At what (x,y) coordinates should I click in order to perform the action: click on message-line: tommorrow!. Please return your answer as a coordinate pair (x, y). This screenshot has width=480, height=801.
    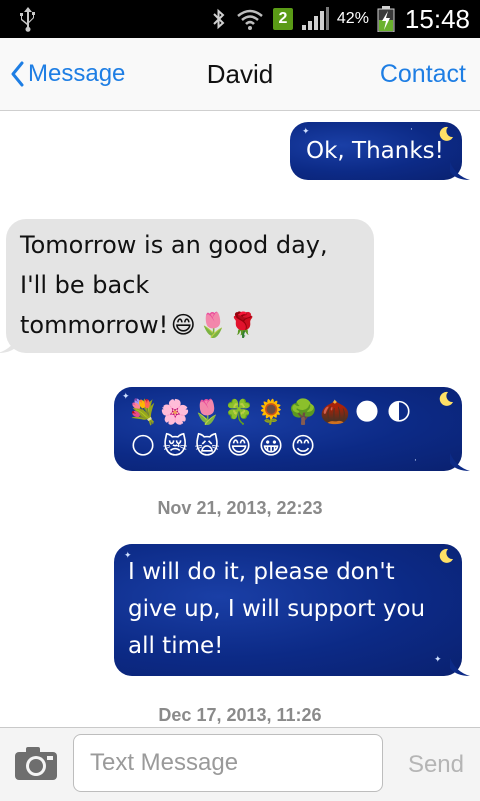
    Looking at the image, I should click on (94, 325).